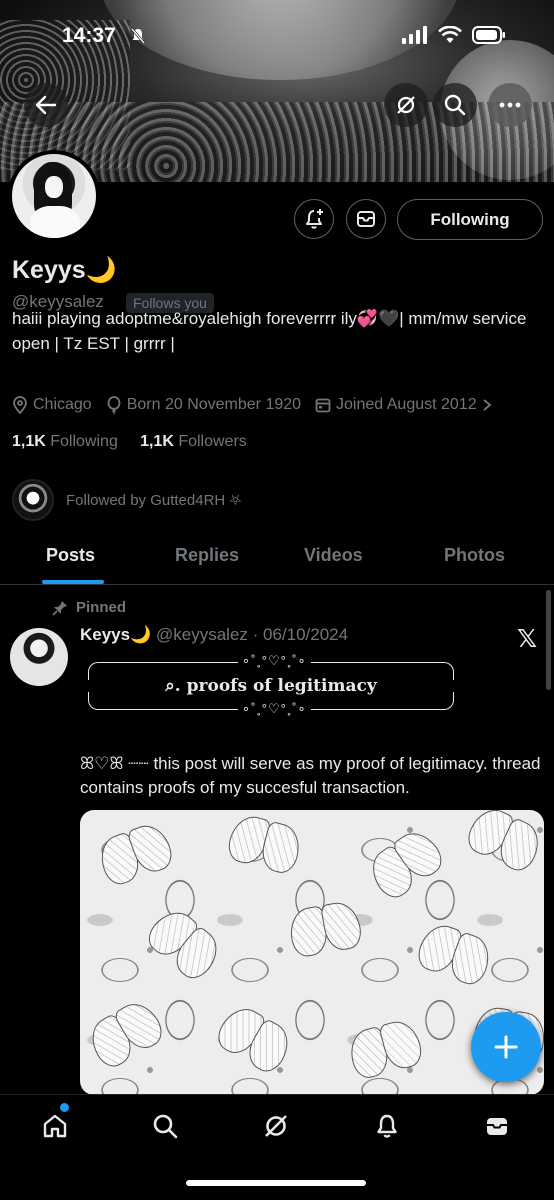  Describe the element at coordinates (73, 582) in the screenshot. I see `active-tab-indicator` at that location.